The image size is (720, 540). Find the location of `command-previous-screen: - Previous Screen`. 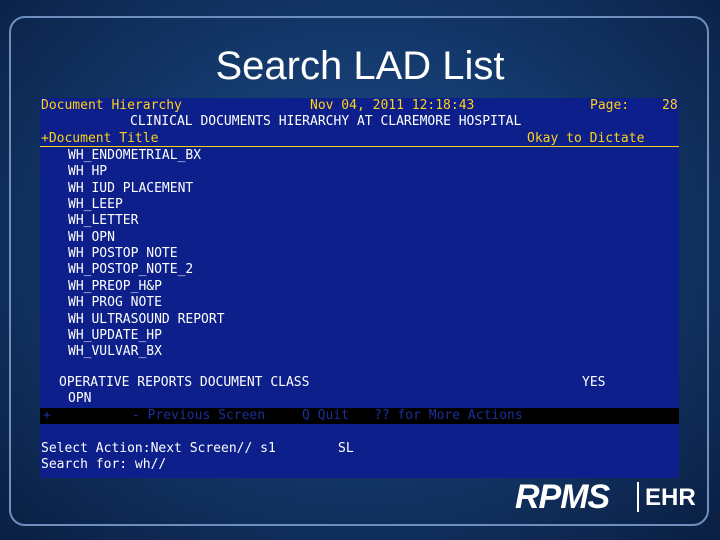

command-previous-screen: - Previous Screen is located at coordinates (198, 416).